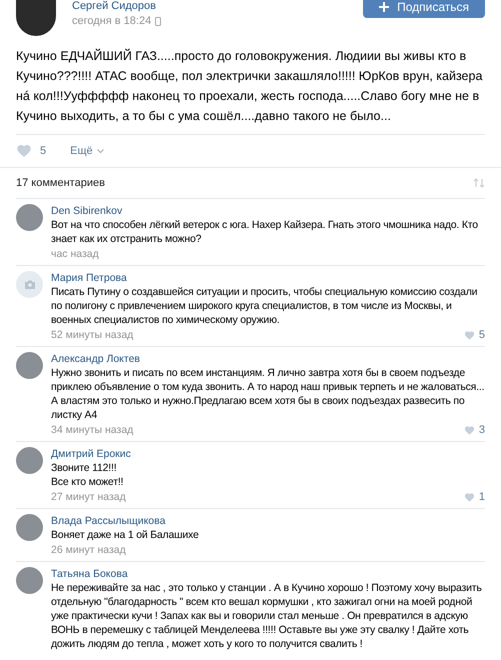 The image size is (501, 660). What do you see at coordinates (92, 335) in the screenshot?
I see `comment-time: 52 минуты назад` at bounding box center [92, 335].